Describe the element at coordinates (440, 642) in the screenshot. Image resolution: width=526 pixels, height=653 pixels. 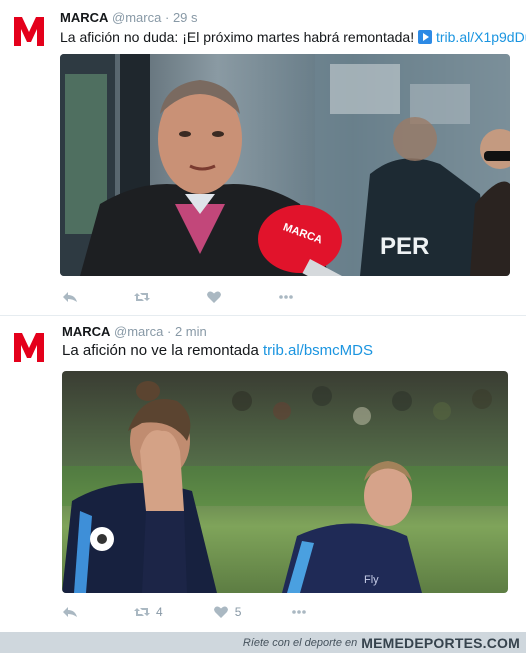
I see `footer-brand: MEMEDEPORTES.COM` at that location.